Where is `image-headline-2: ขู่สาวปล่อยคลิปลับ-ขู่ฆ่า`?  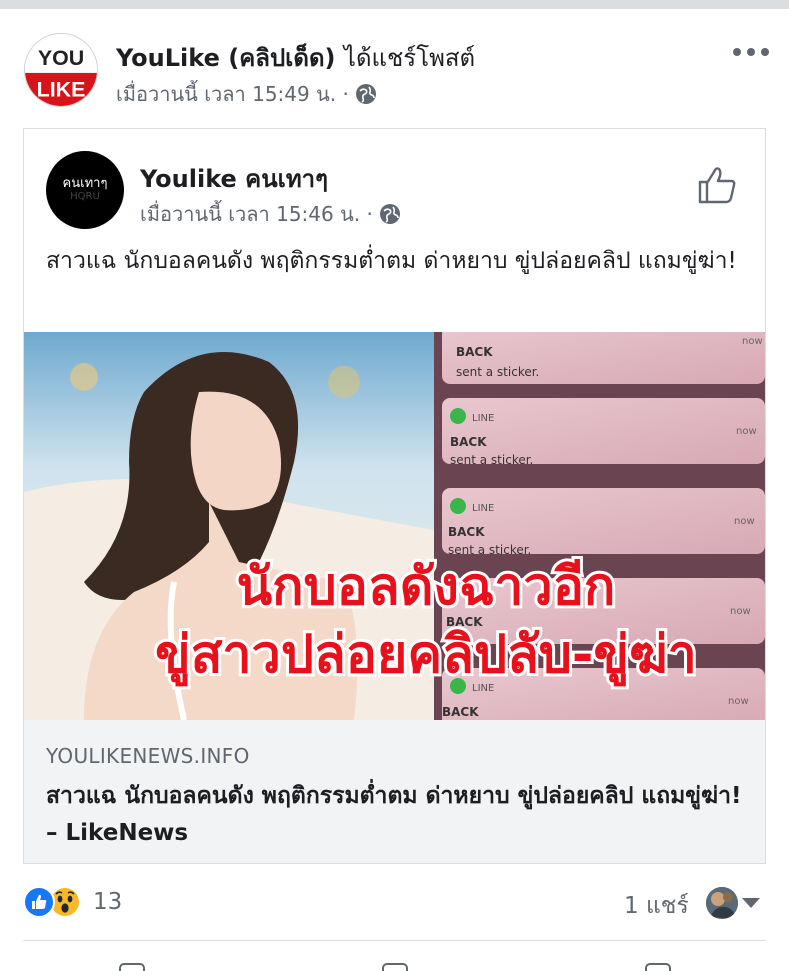
image-headline-2: ขู่สาวปล่อยคลิปลับ-ขู่ฆ่า is located at coordinates (426, 656).